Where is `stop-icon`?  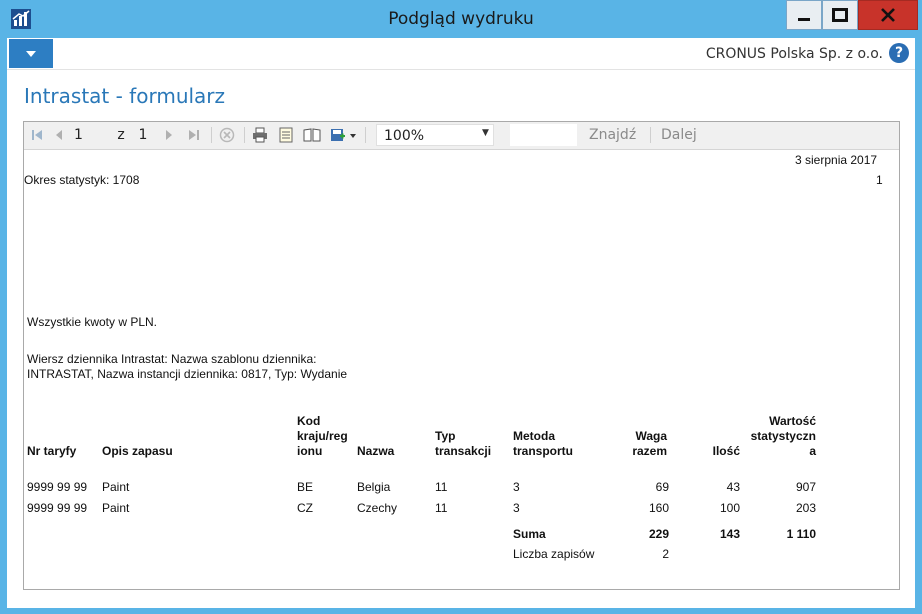
stop-icon is located at coordinates (227, 135).